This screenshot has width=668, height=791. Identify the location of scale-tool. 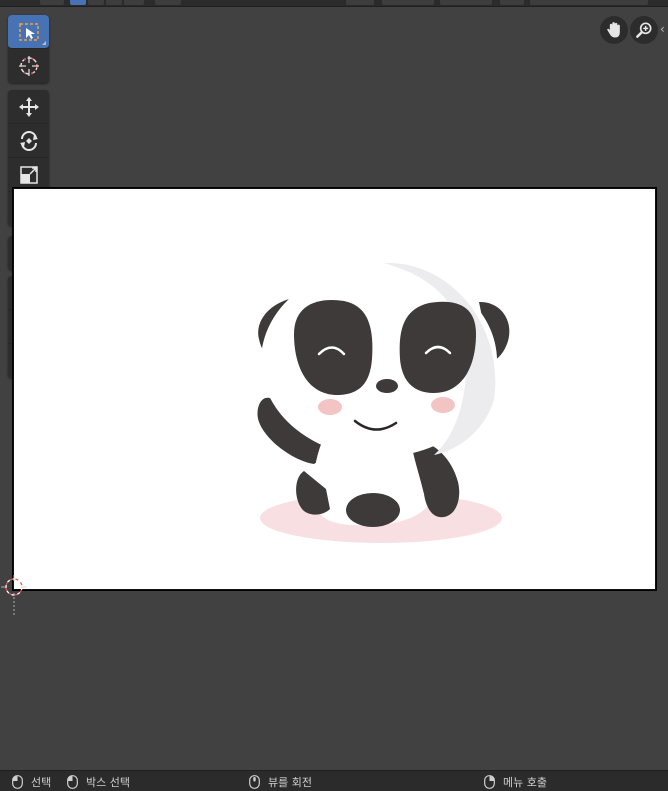
(28, 175).